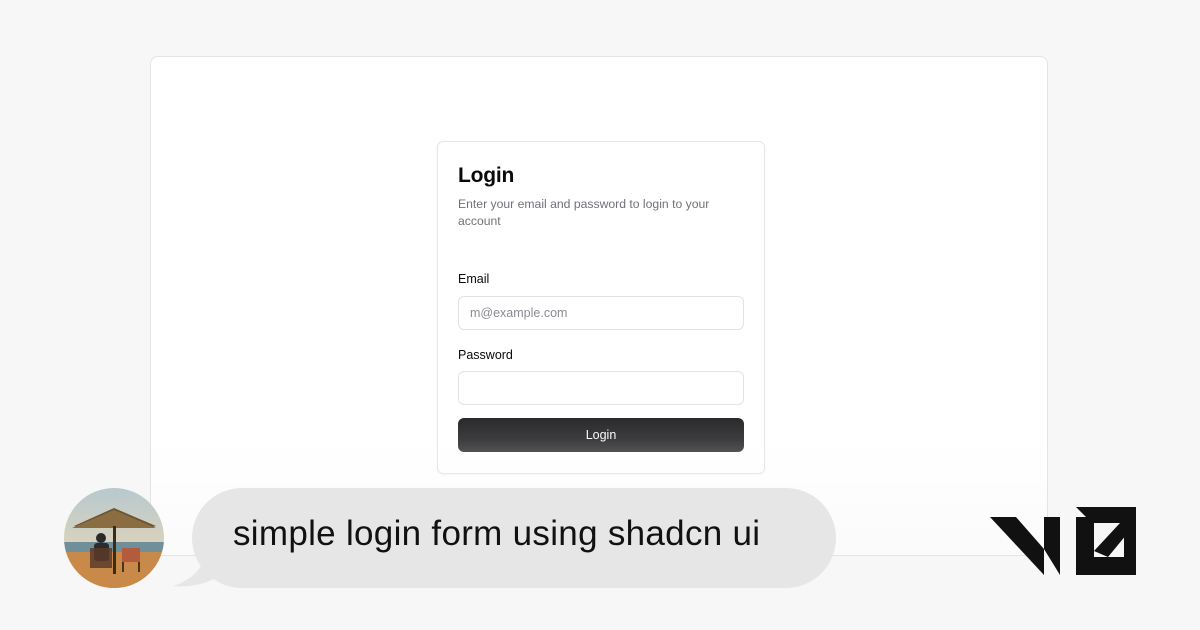  I want to click on password-label: Password, so click(485, 355).